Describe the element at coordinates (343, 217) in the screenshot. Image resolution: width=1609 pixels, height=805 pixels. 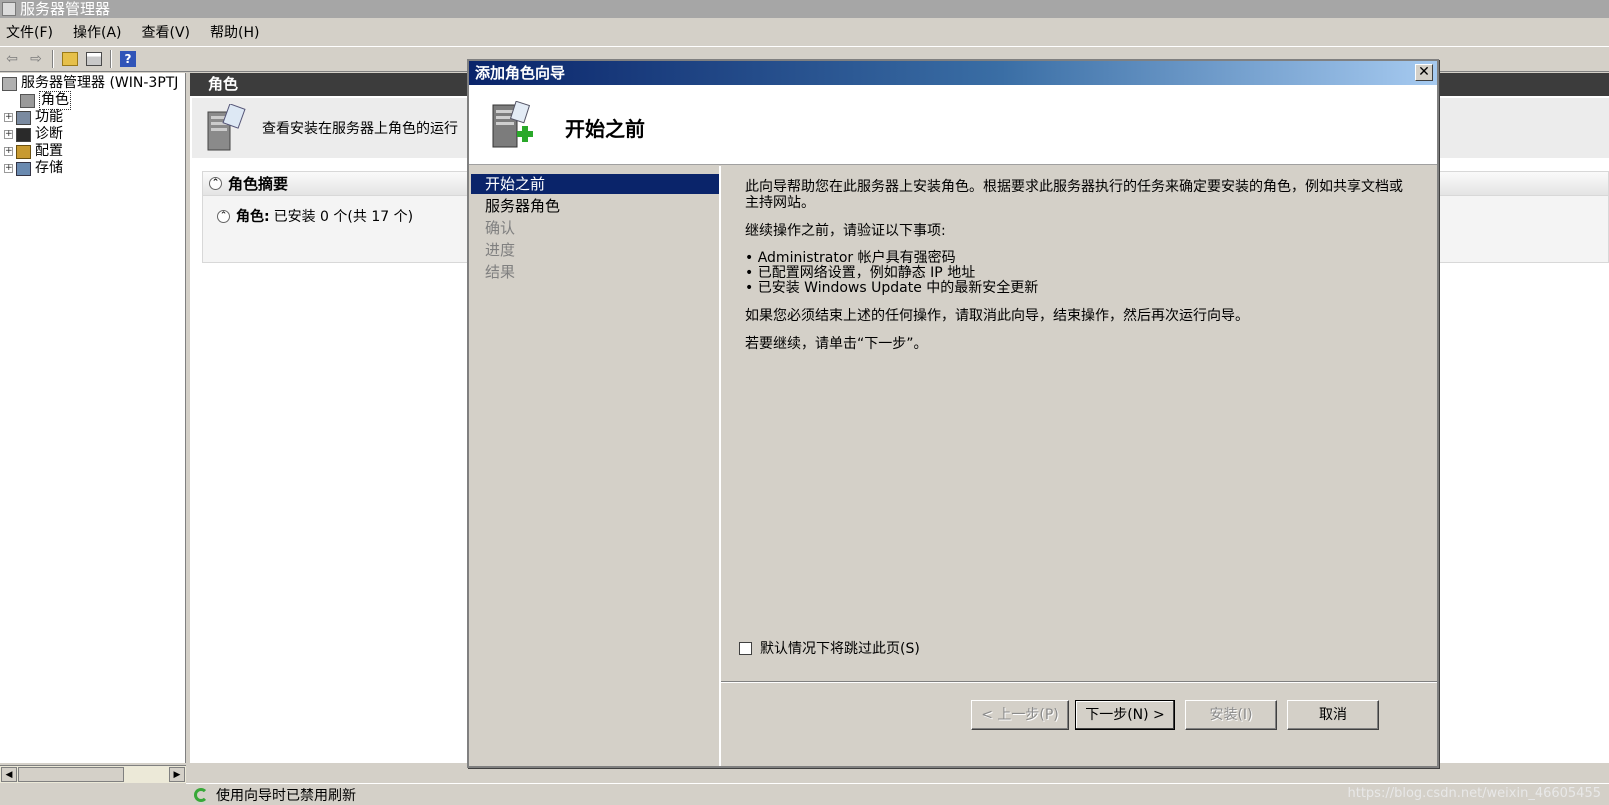
I see `roles-count-value: 已安装 0 个(共 17 个)` at that location.